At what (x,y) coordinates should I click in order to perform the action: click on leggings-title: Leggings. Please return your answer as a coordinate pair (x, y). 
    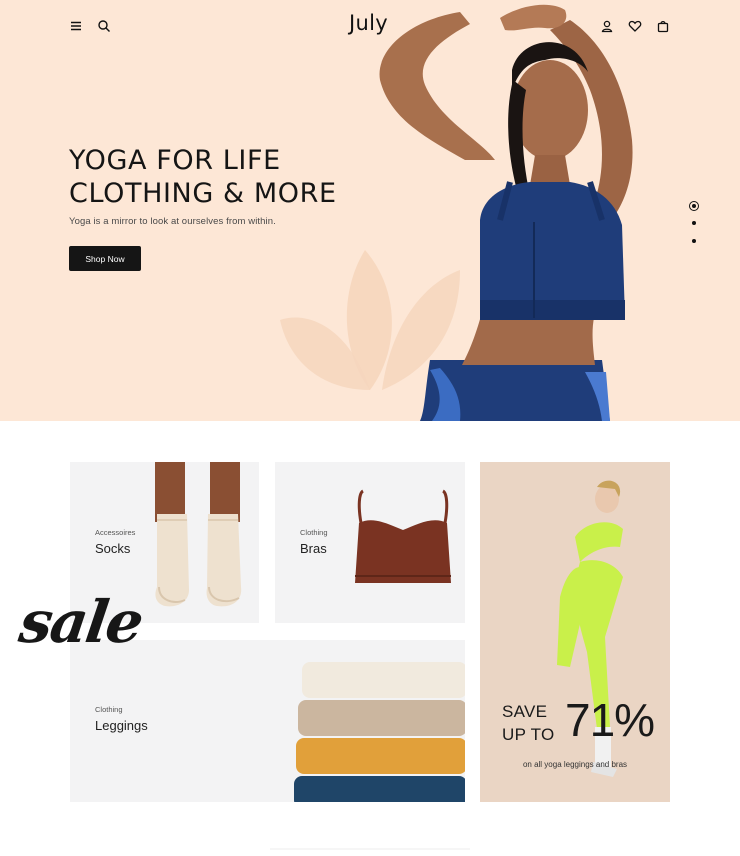
    Looking at the image, I should click on (121, 725).